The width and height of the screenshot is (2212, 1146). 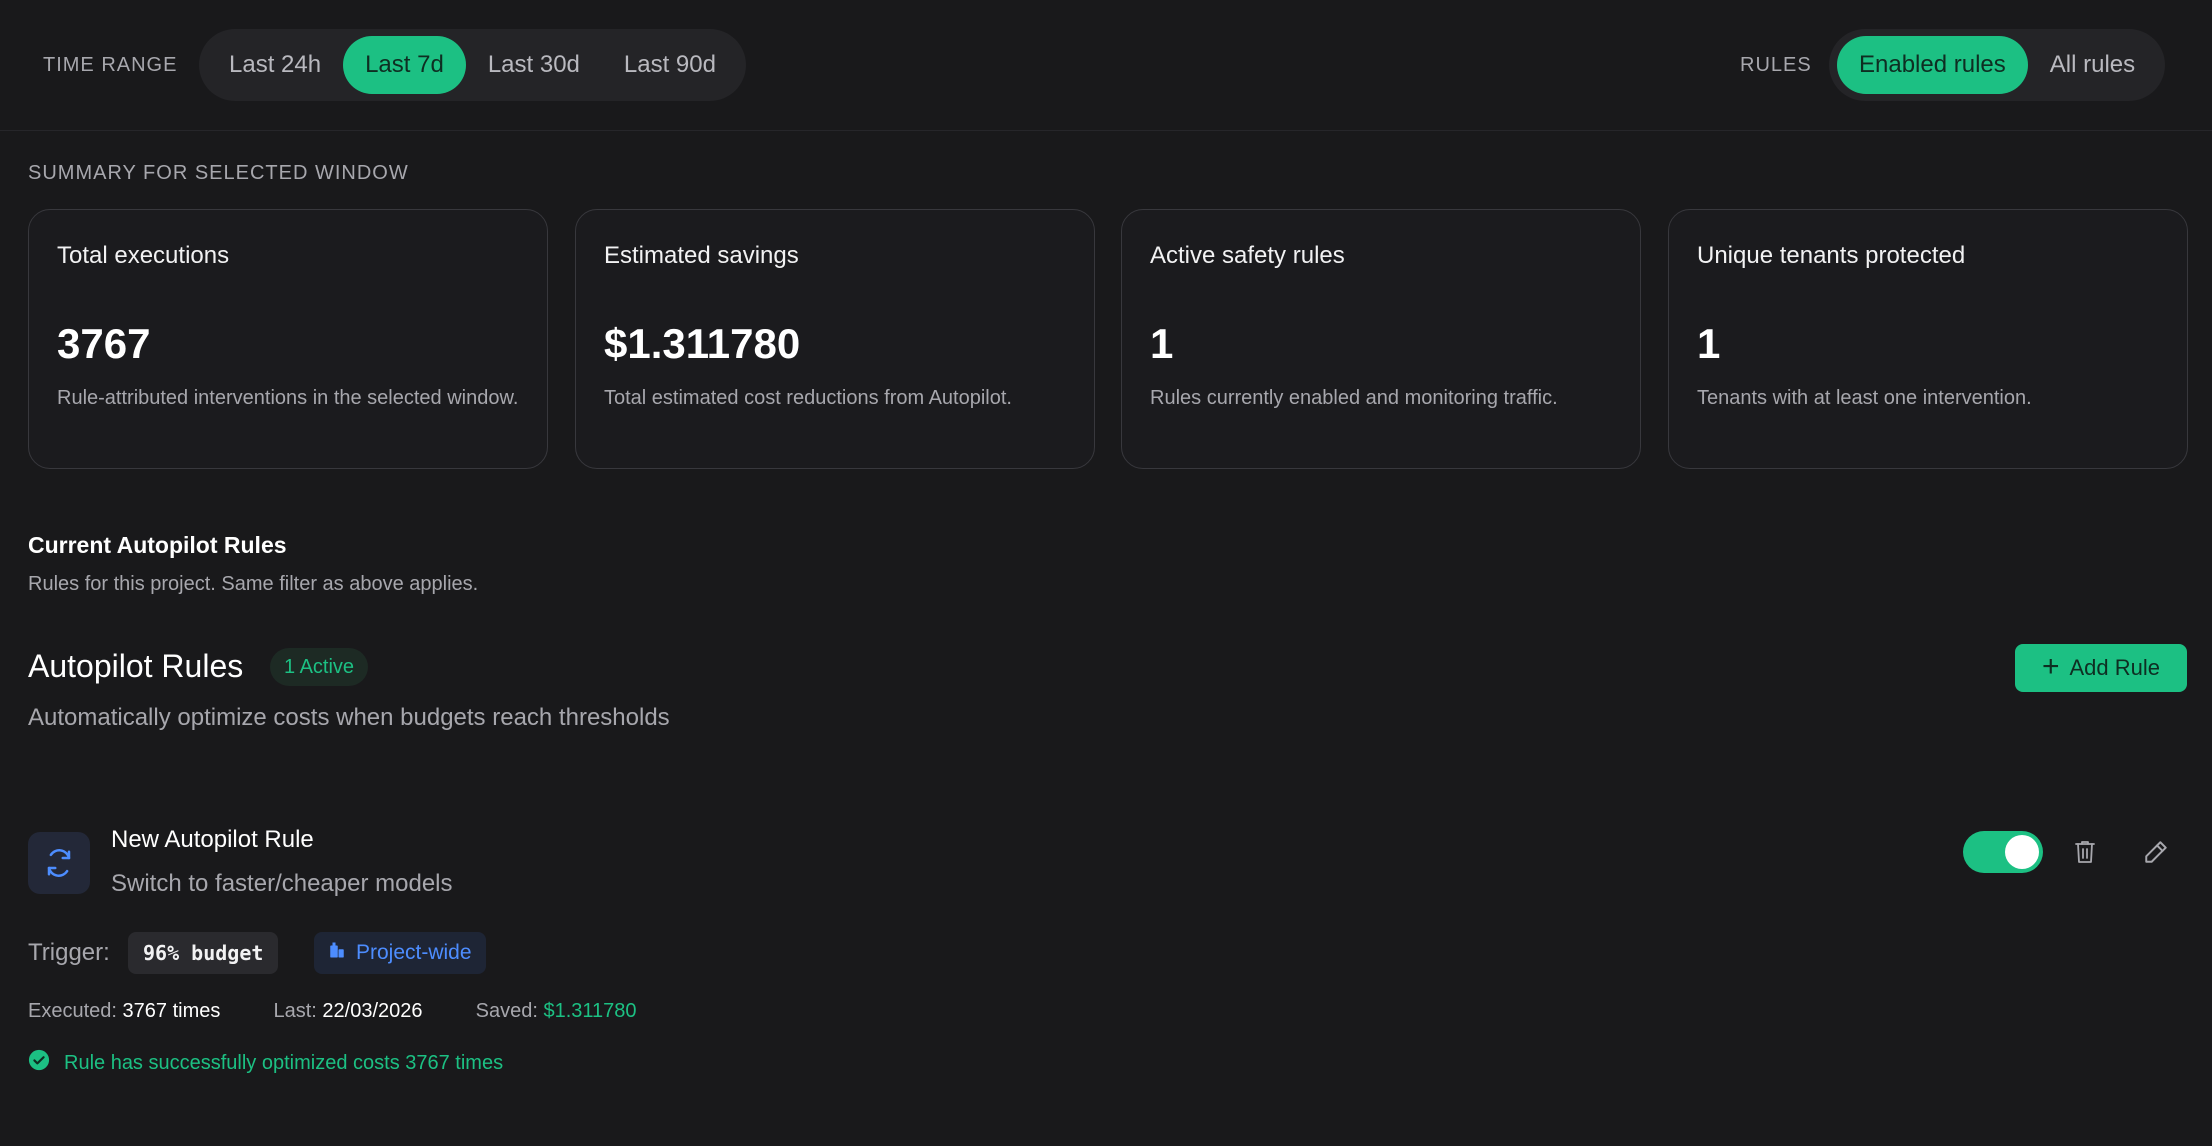 I want to click on card-title: Active safety rules, so click(x=1247, y=255).